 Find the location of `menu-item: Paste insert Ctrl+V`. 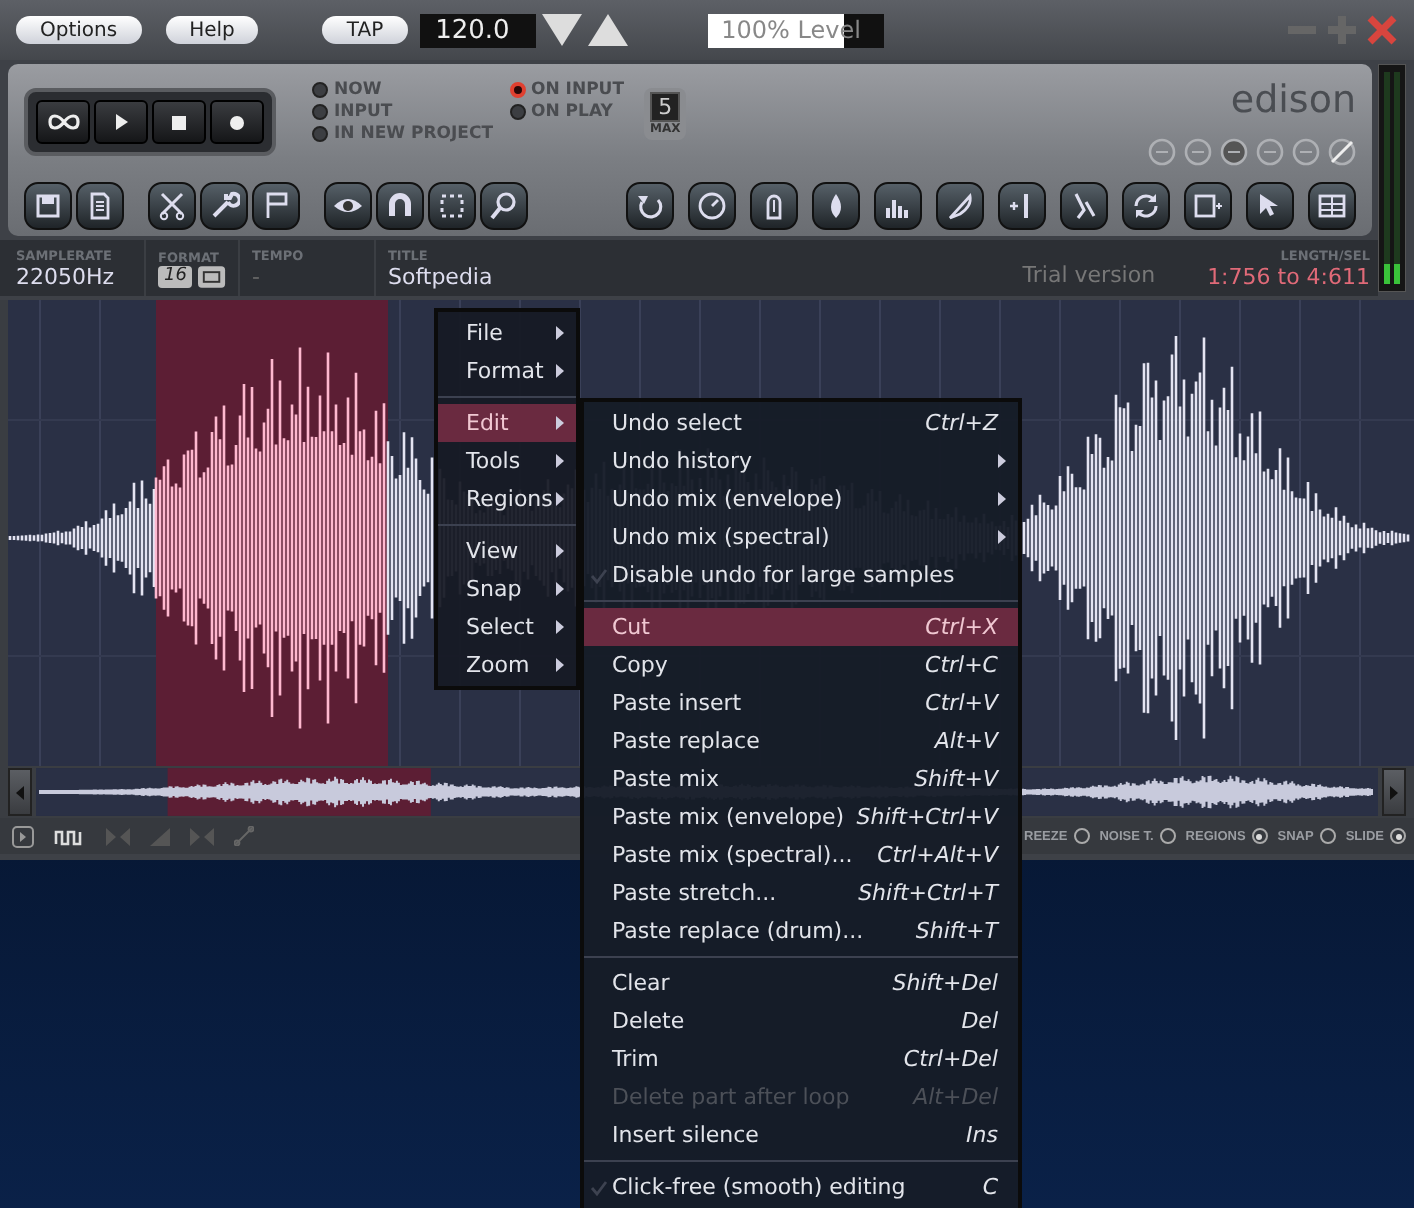

menu-item: Paste insert Ctrl+V is located at coordinates (801, 703).